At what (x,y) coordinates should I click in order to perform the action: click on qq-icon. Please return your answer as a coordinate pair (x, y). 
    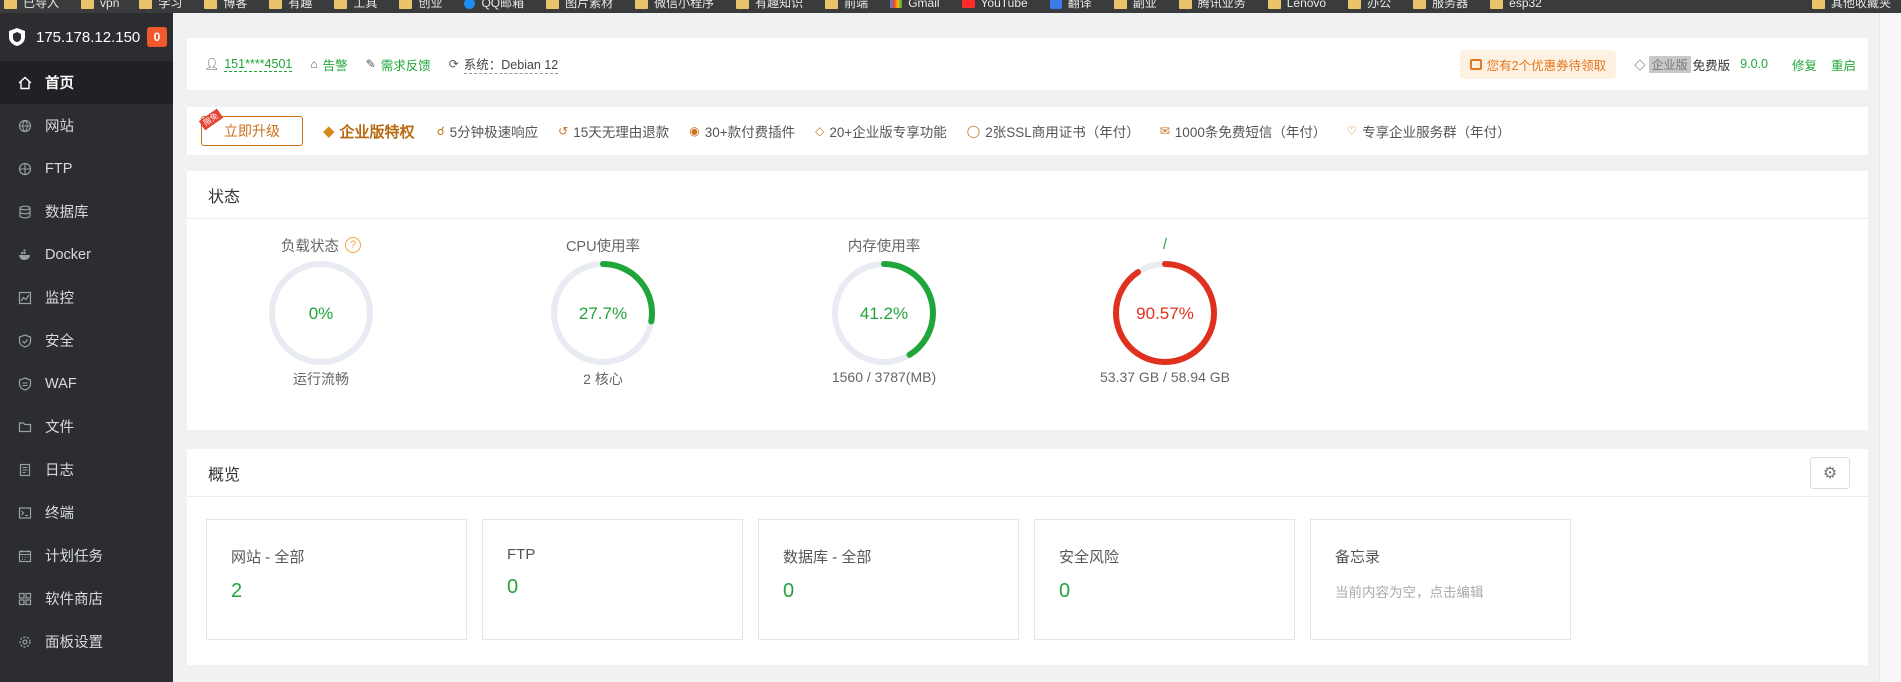
    Looking at the image, I should click on (470, 4).